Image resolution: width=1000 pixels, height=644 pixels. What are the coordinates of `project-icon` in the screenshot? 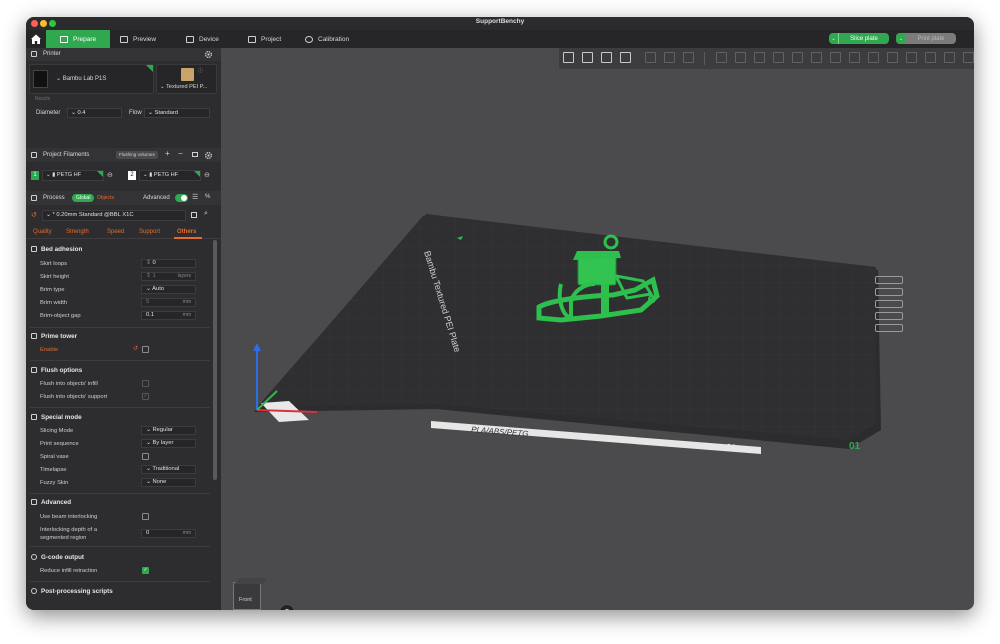 It's located at (252, 39).